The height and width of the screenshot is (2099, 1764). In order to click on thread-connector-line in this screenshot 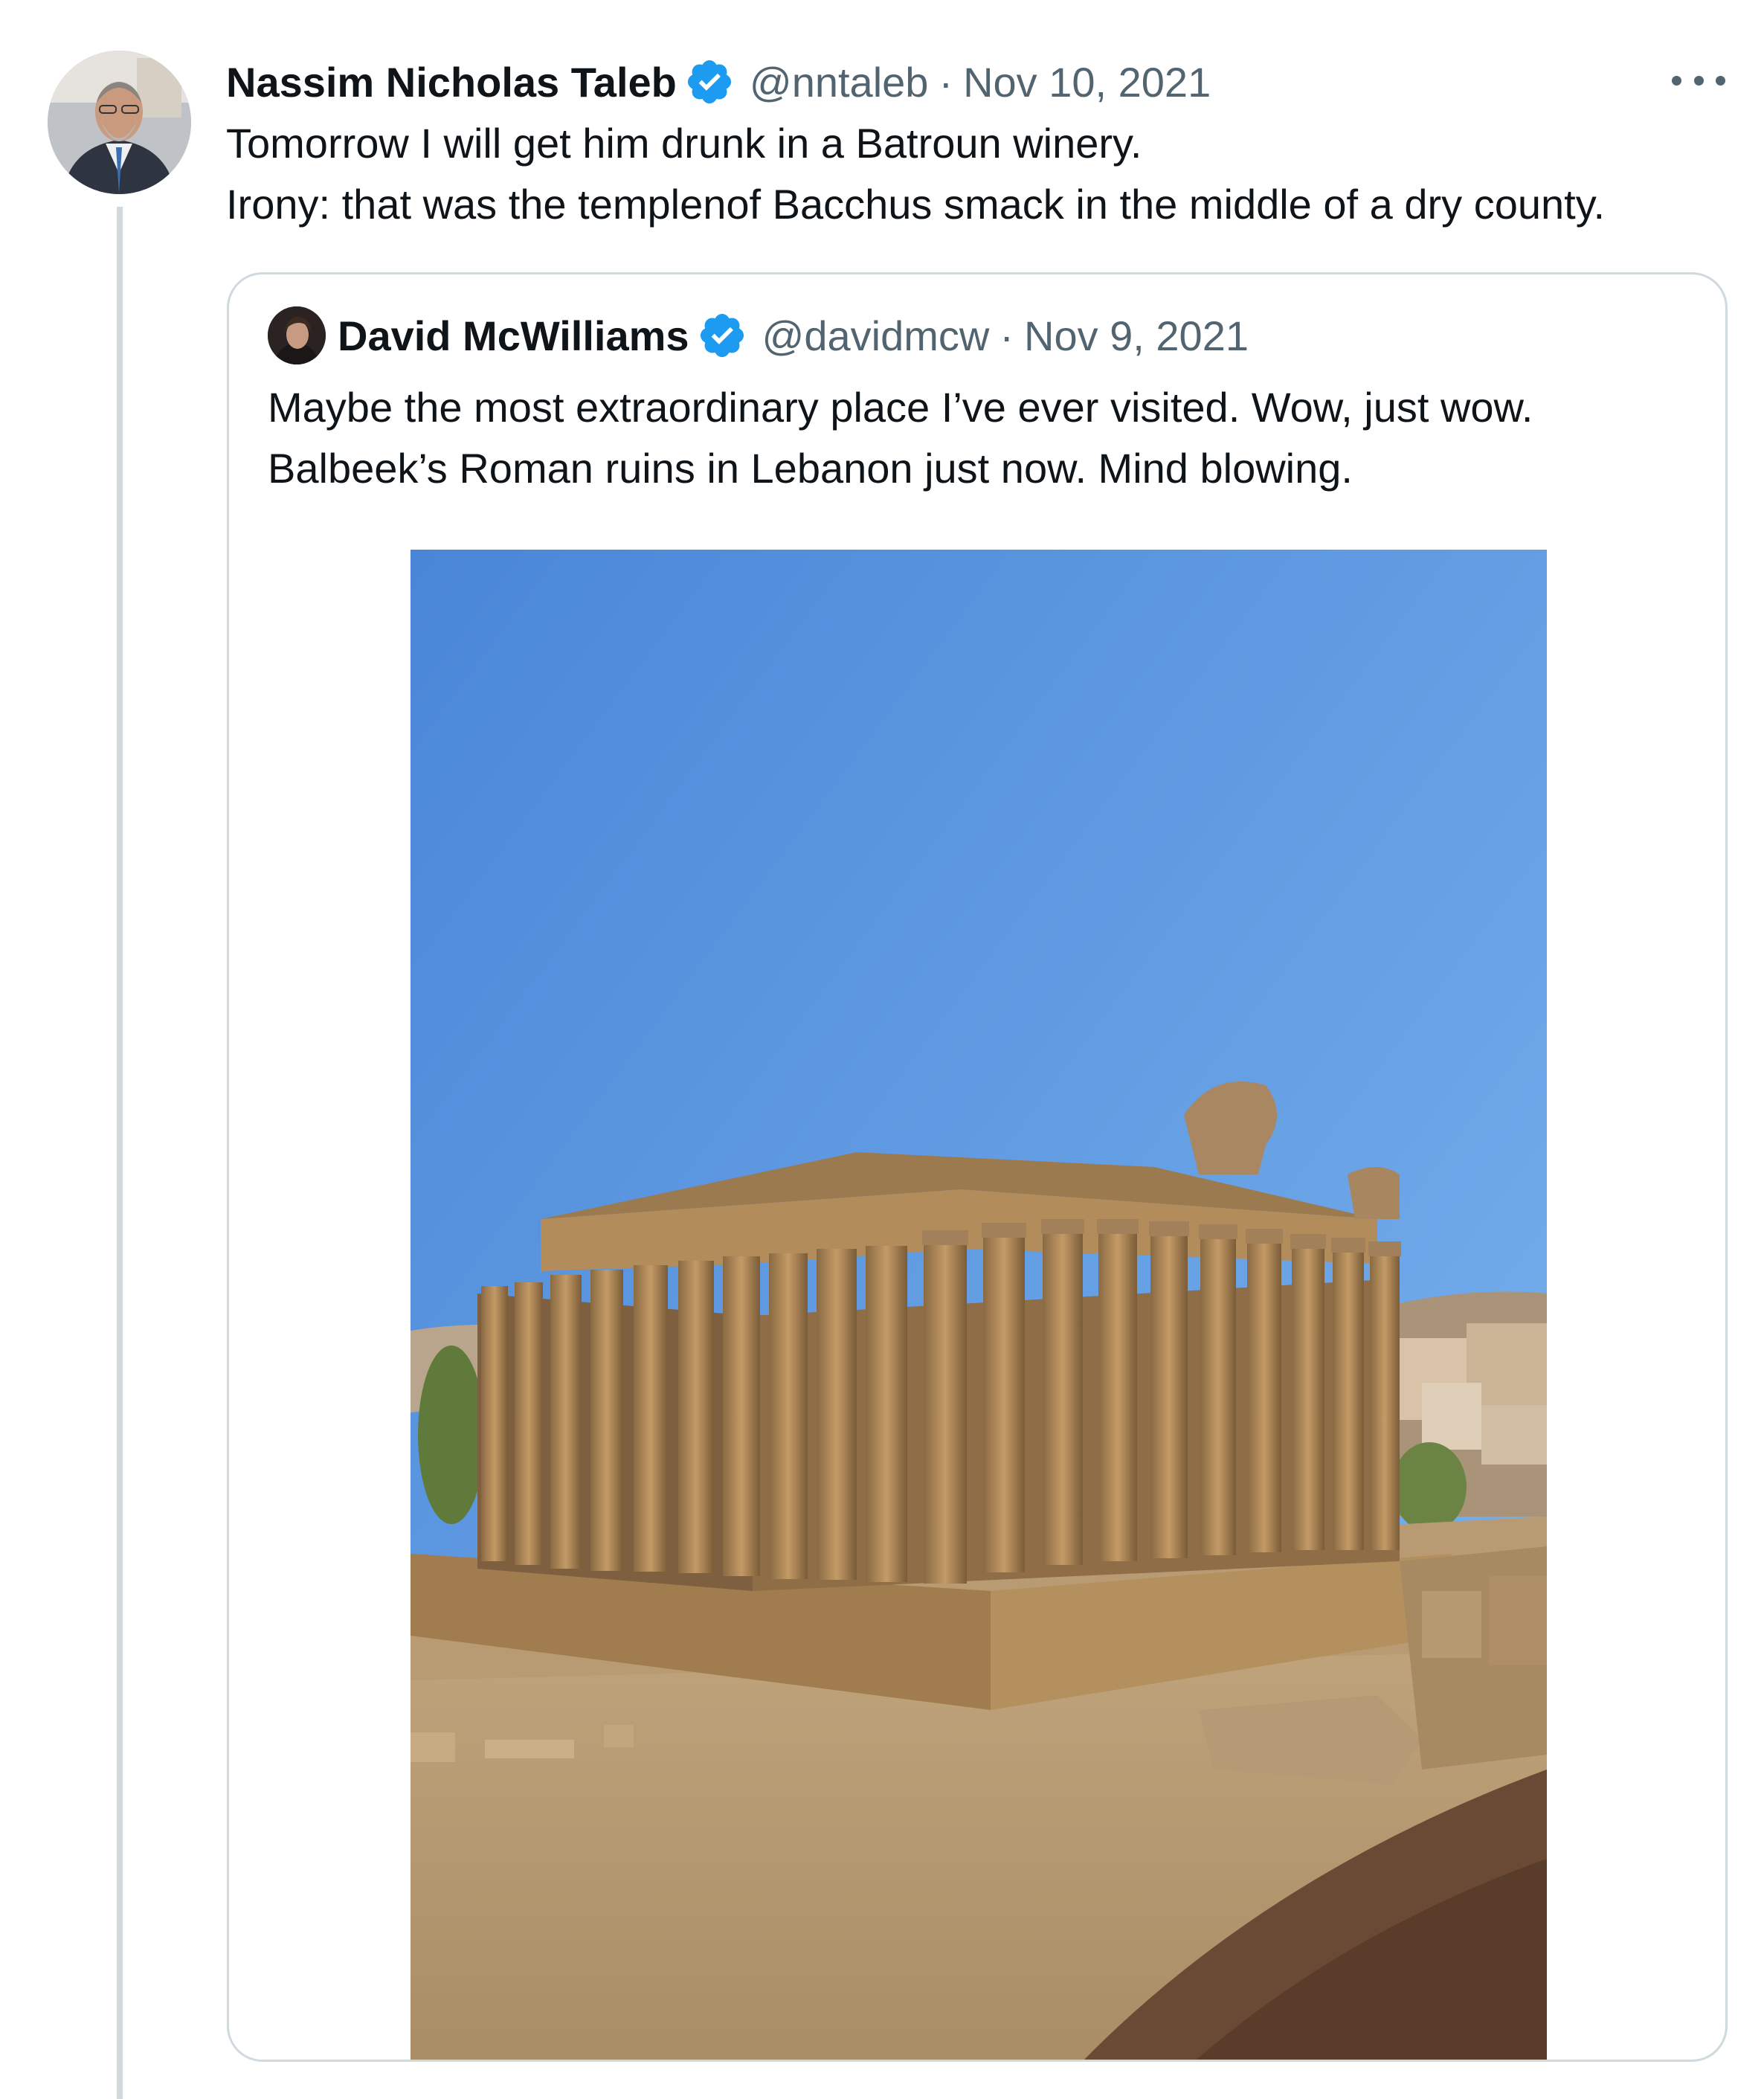, I will do `click(120, 1153)`.